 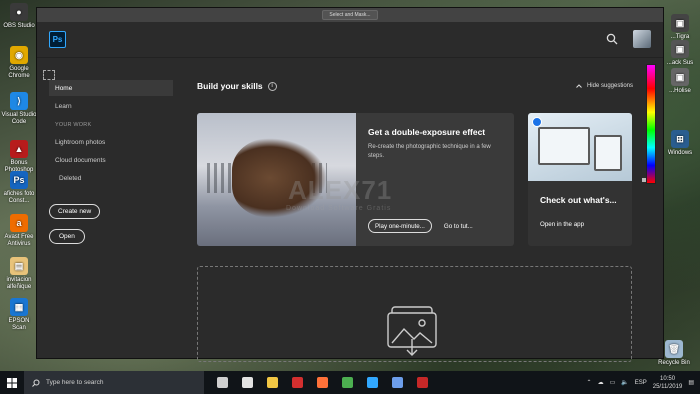 What do you see at coordinates (19, 72) in the screenshot?
I see `desktop-icon-label: Google Chrome` at bounding box center [19, 72].